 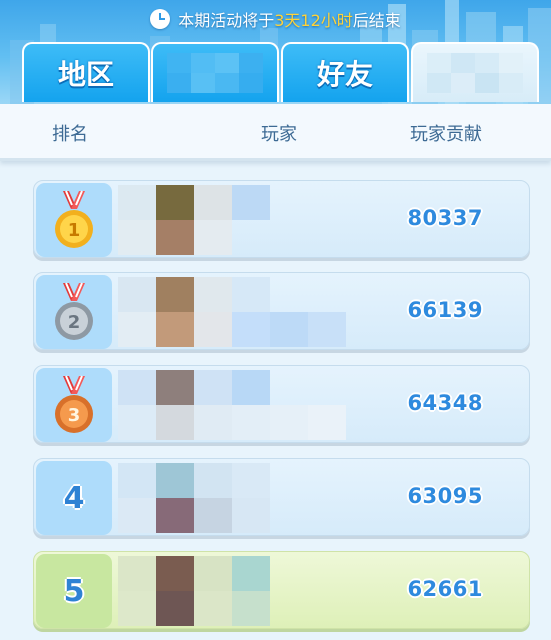 What do you see at coordinates (445, 496) in the screenshot?
I see `contribution-score: 63095` at bounding box center [445, 496].